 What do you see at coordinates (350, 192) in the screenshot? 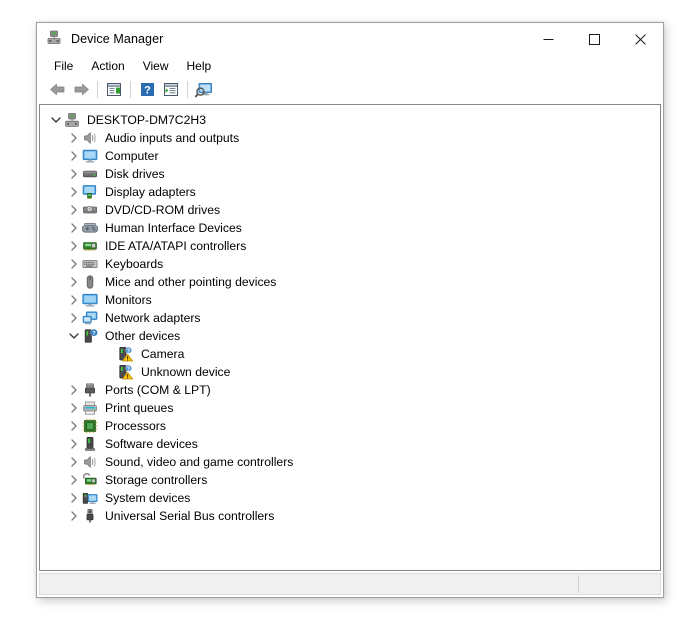
I see `tree-item-display-adapters: Display adapters` at bounding box center [350, 192].